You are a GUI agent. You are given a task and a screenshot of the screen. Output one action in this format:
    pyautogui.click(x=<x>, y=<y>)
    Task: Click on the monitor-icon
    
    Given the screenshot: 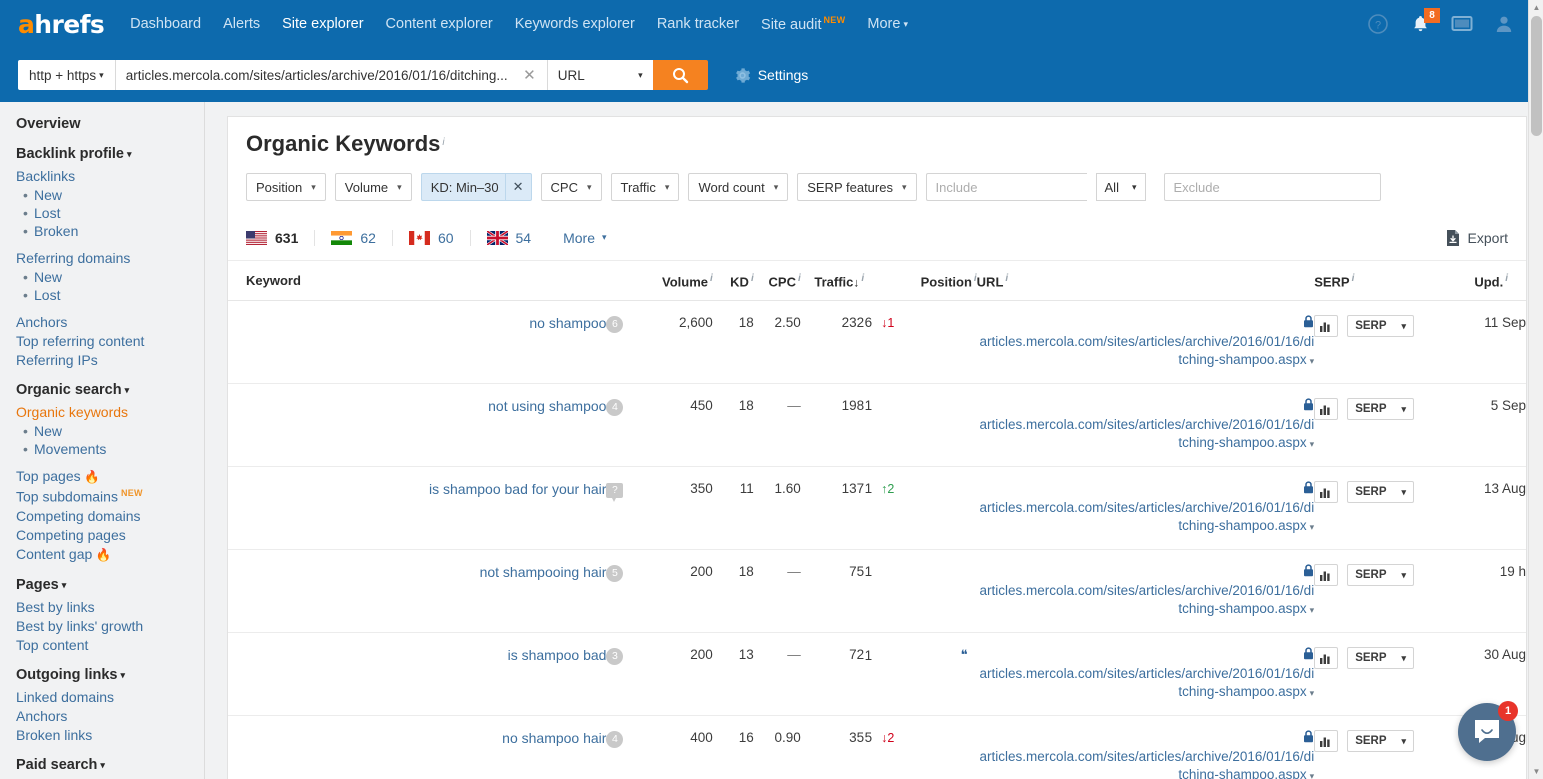 What is the action you would take?
    pyautogui.click(x=1462, y=24)
    